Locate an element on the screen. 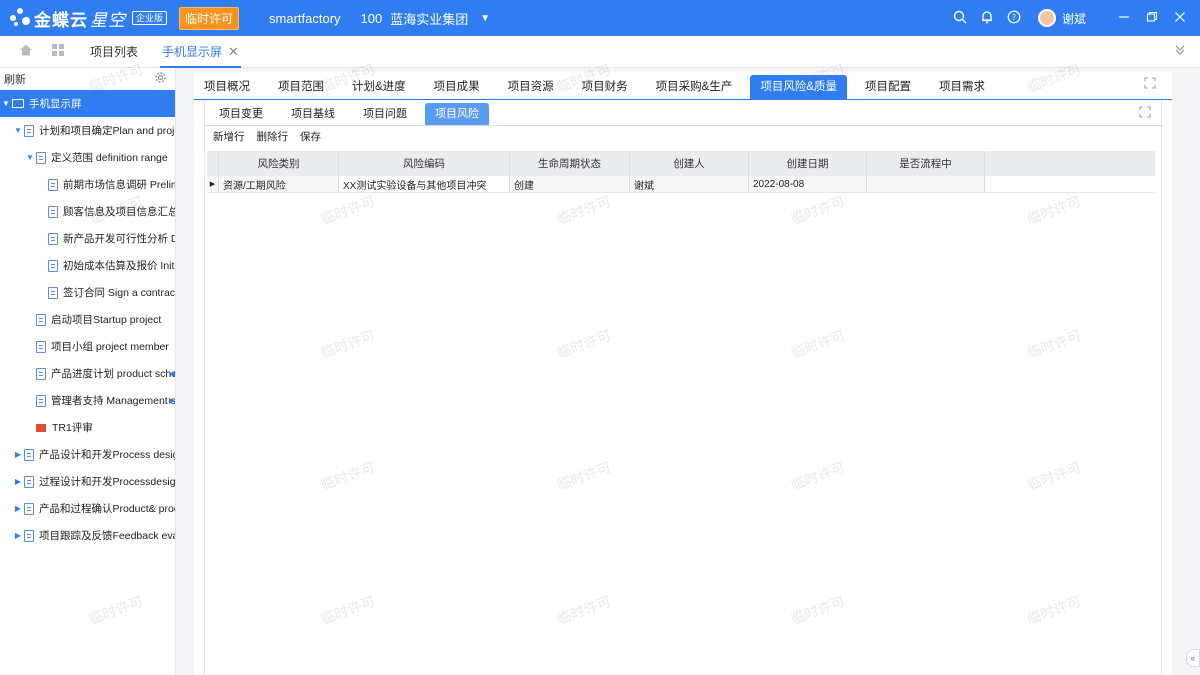 Image resolution: width=1200 pixels, height=675 pixels. tab-configuration: 项目配置 is located at coordinates (888, 87).